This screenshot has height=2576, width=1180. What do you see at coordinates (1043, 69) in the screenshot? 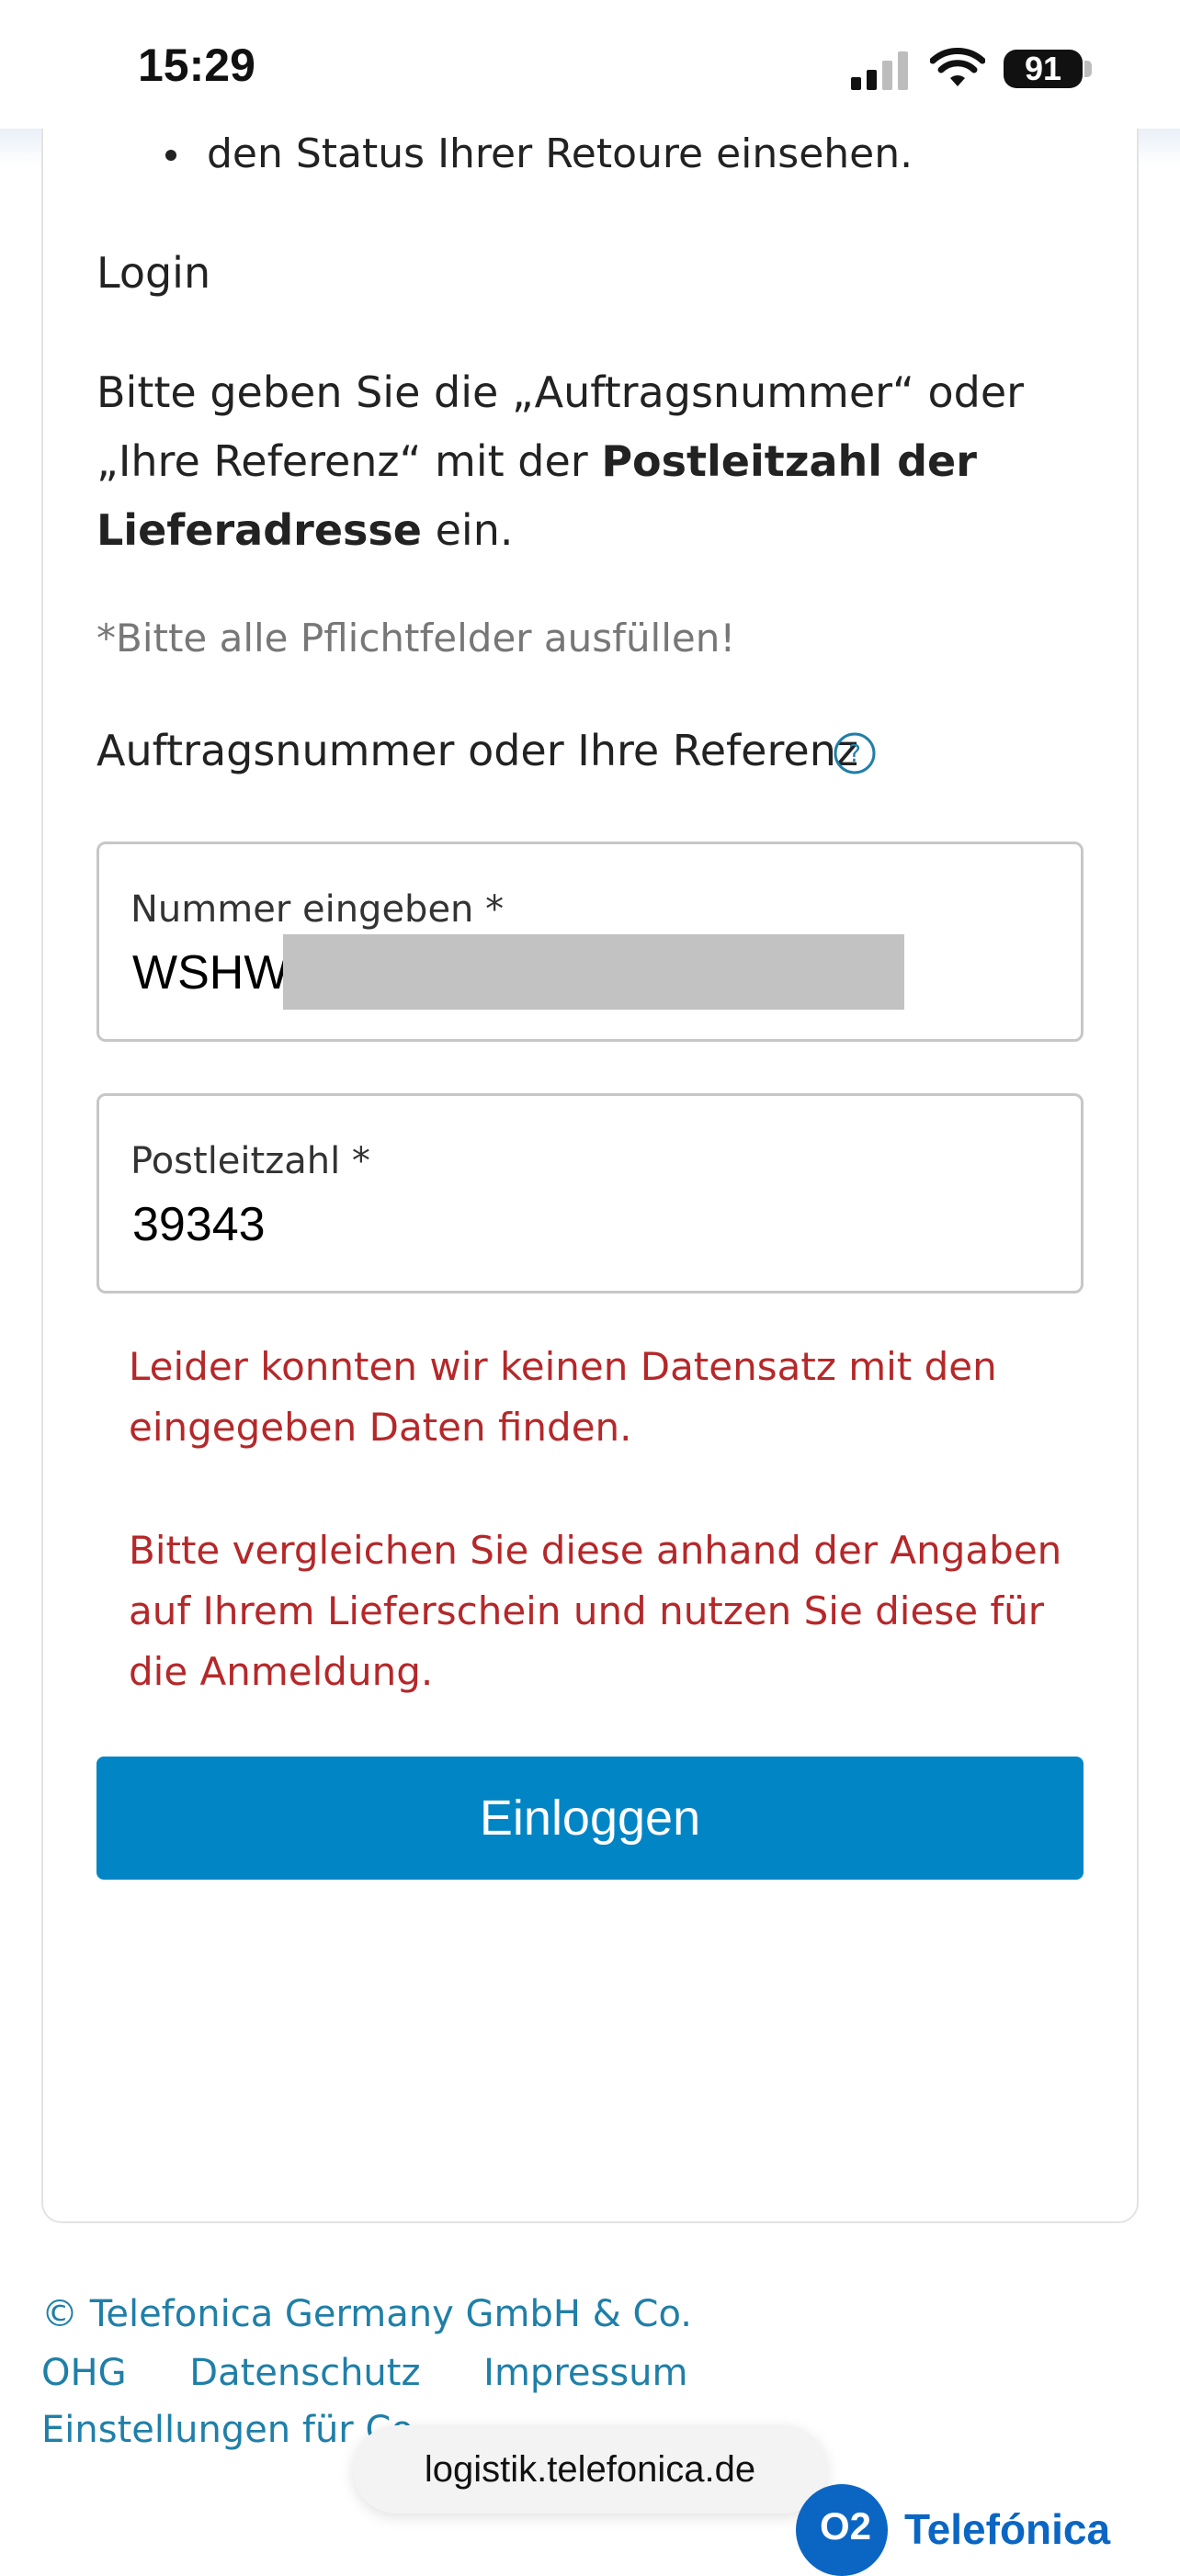
I see `battery-indicator: 91` at bounding box center [1043, 69].